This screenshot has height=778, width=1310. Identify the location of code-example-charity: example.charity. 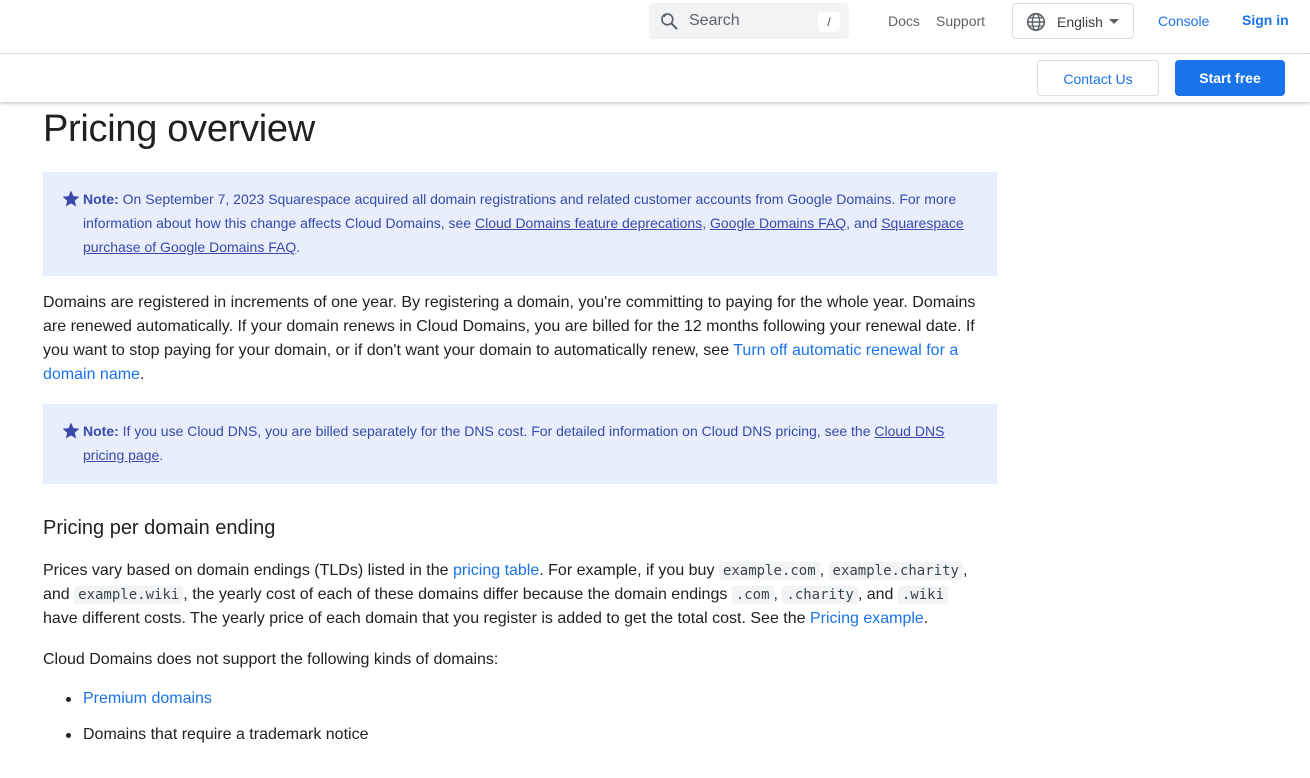
(895, 571).